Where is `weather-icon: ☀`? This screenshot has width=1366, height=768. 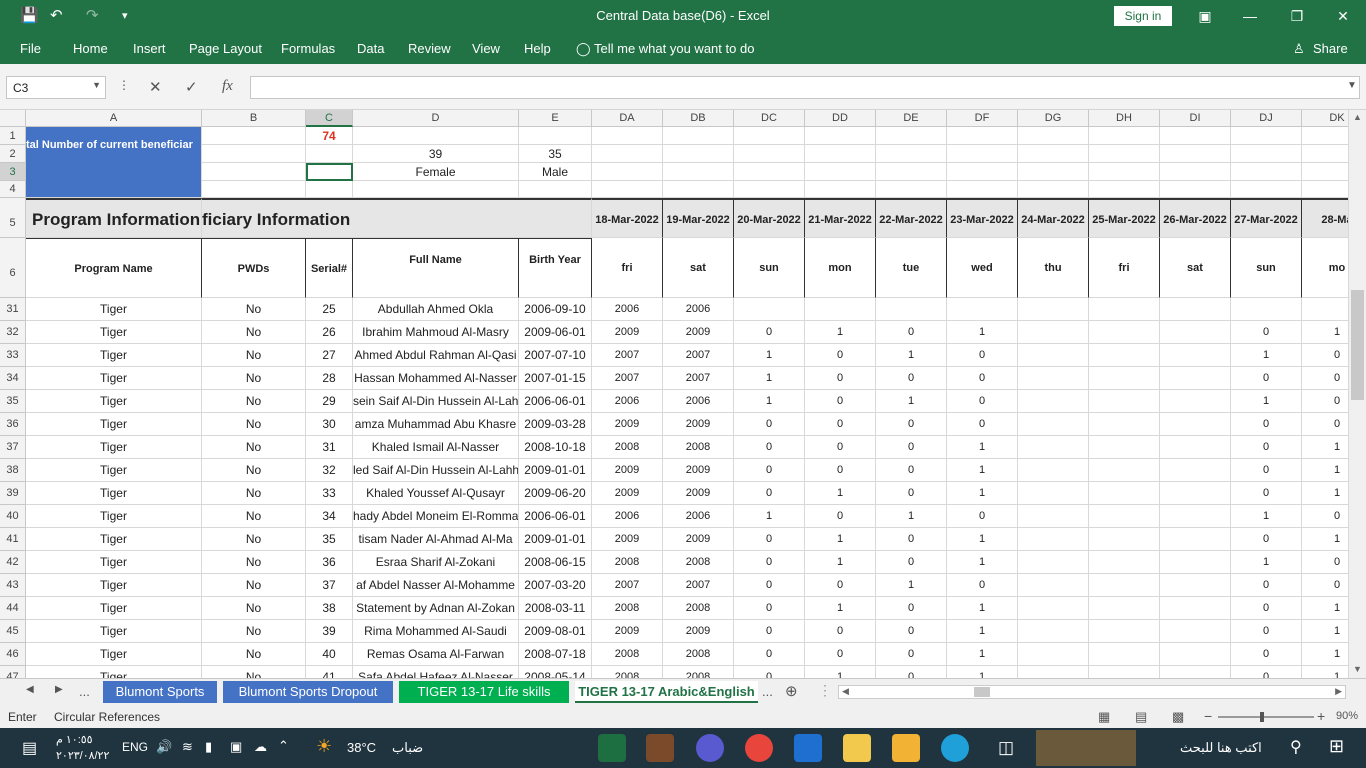 weather-icon: ☀ is located at coordinates (324, 746).